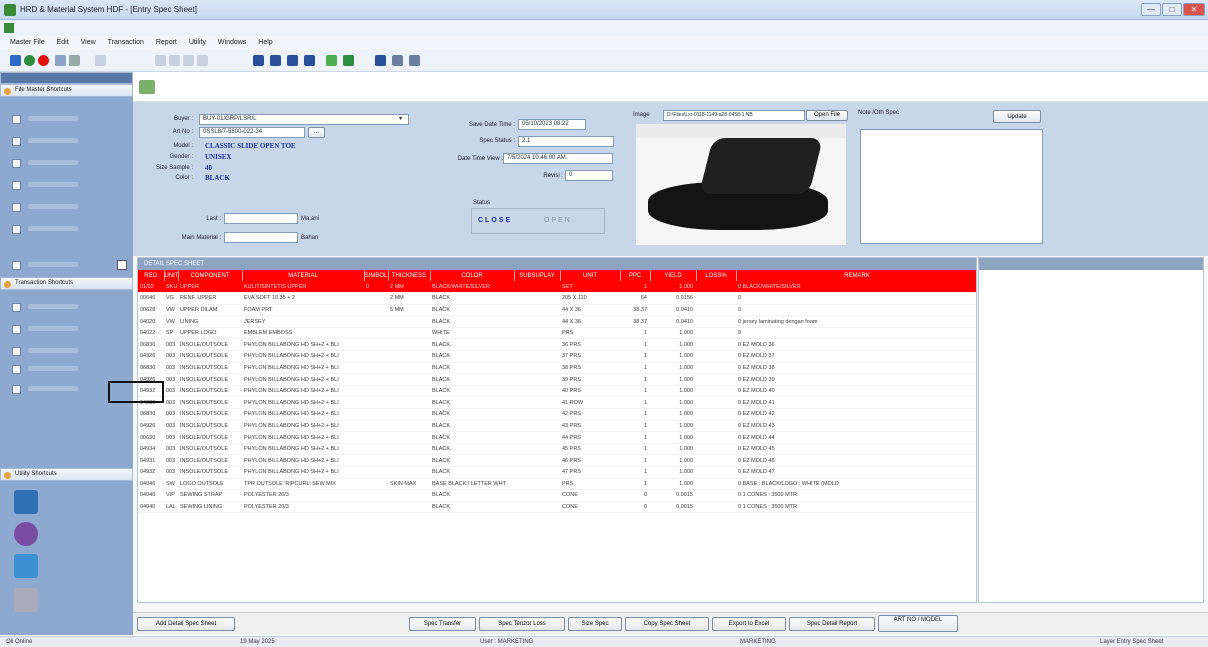 This screenshot has height=647, width=1208. I want to click on copy-spec-button: Copy Spec Sheet, so click(667, 624).